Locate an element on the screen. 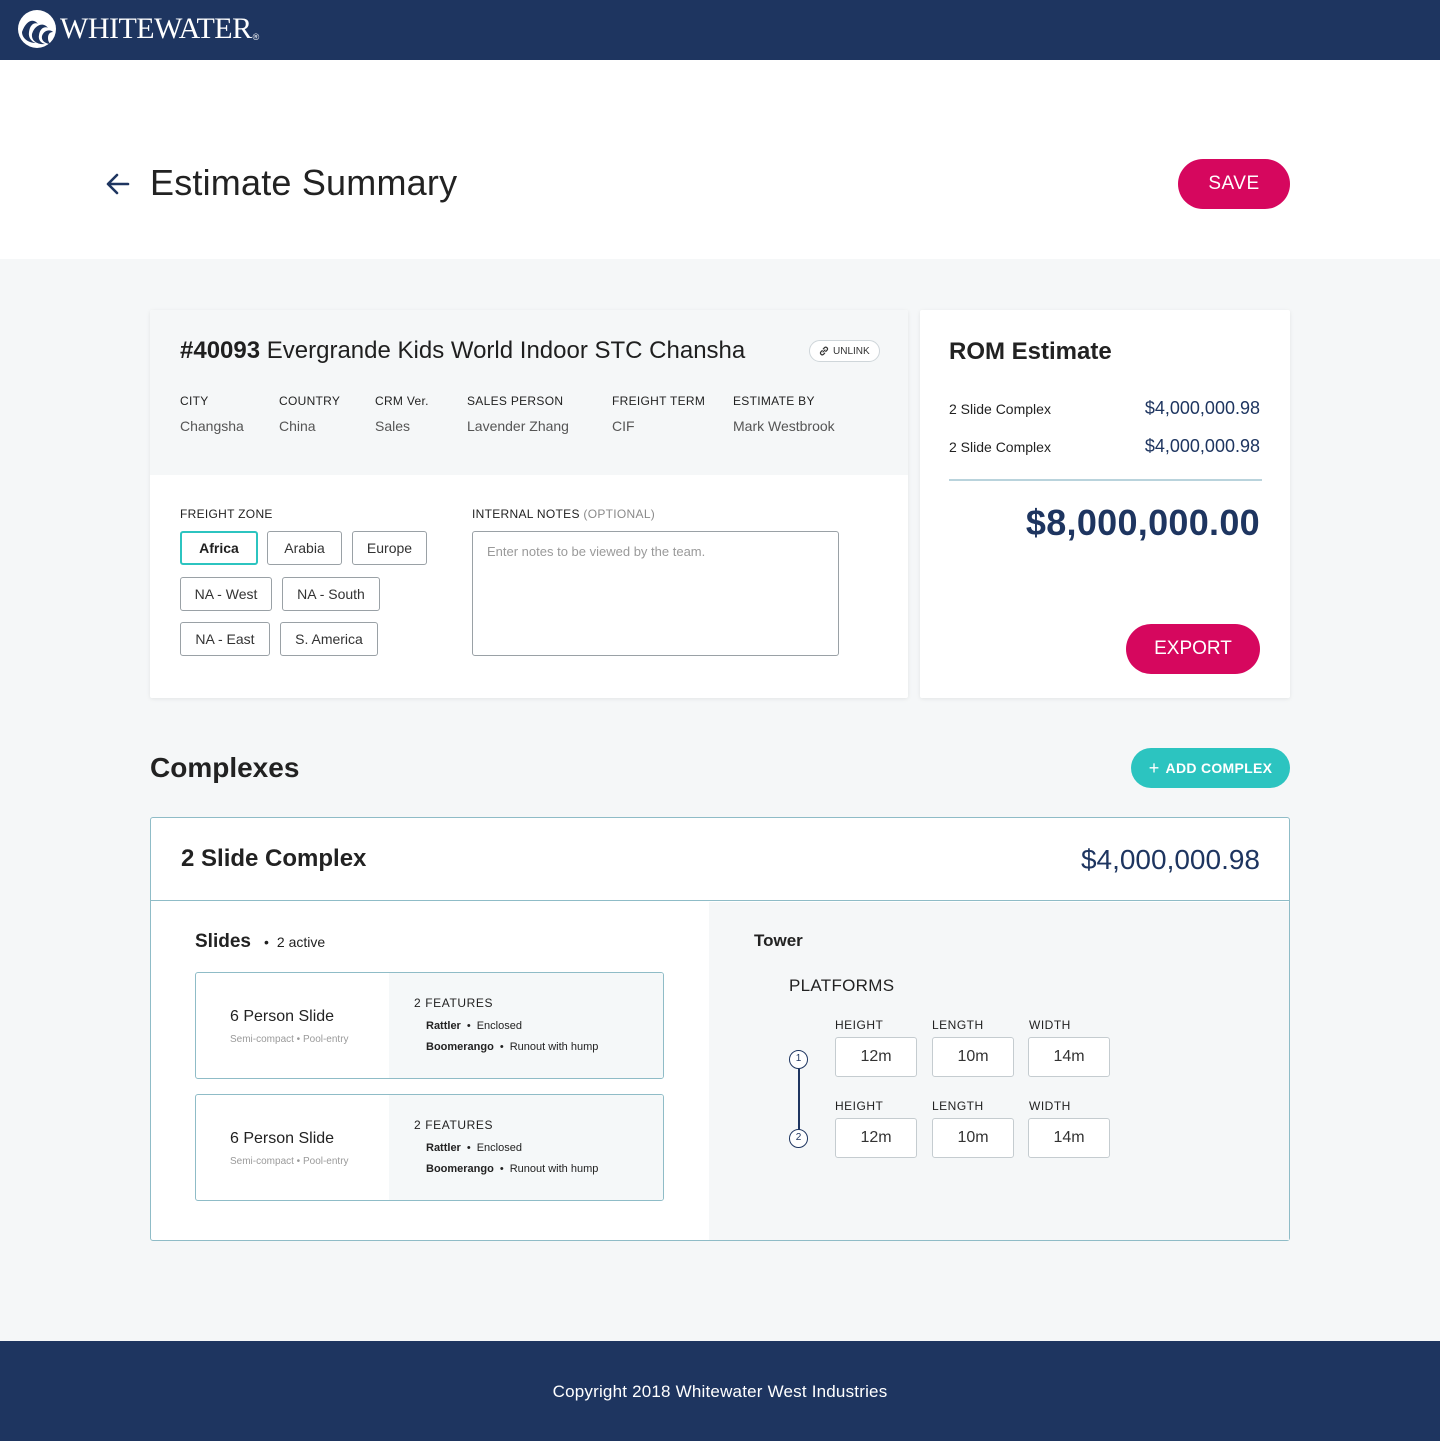  add-complex-button: + ADD COMPLEX is located at coordinates (1210, 768).